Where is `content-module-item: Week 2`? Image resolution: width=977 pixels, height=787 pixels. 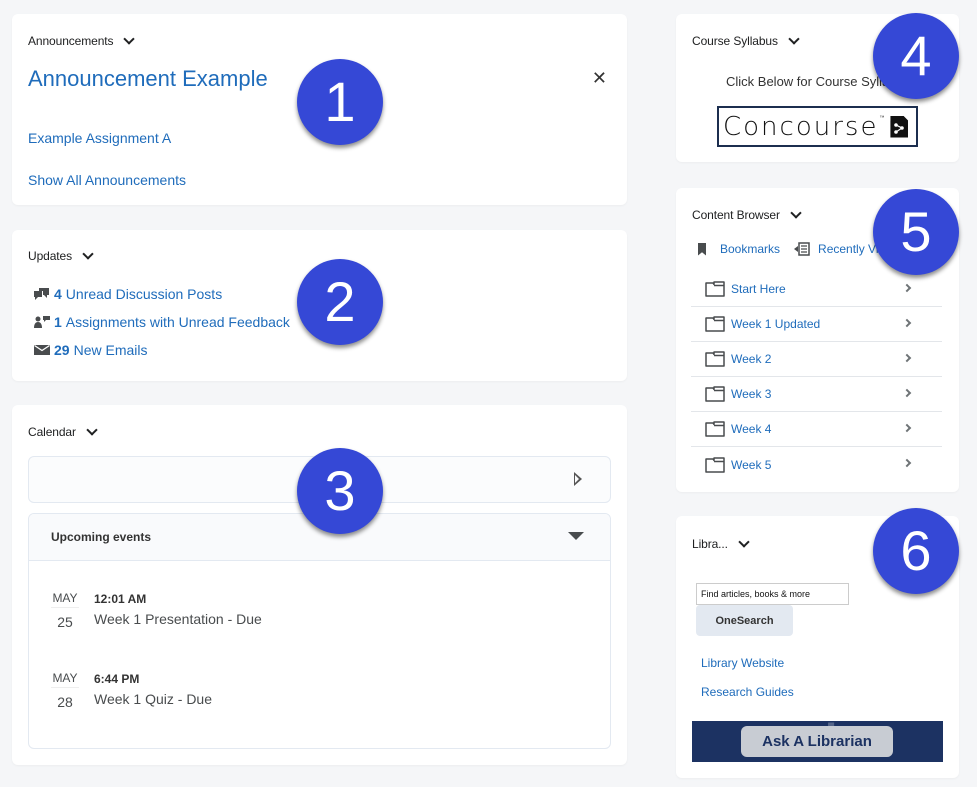 content-module-item: Week 2 is located at coordinates (816, 359).